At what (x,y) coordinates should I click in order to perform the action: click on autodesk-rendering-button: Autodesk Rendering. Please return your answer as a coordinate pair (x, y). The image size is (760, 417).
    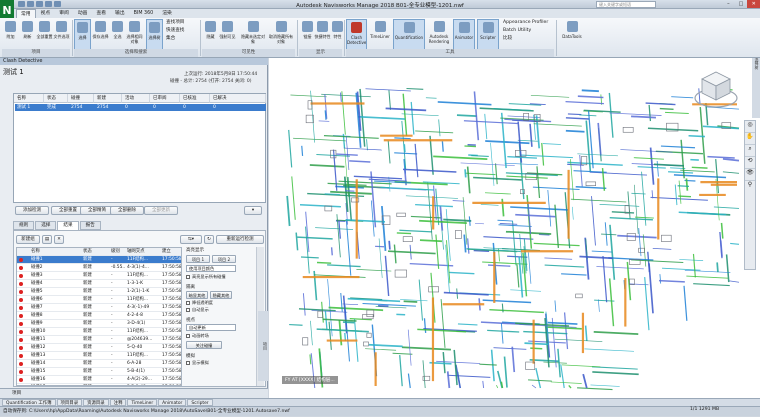
    Looking at the image, I should click on (439, 34).